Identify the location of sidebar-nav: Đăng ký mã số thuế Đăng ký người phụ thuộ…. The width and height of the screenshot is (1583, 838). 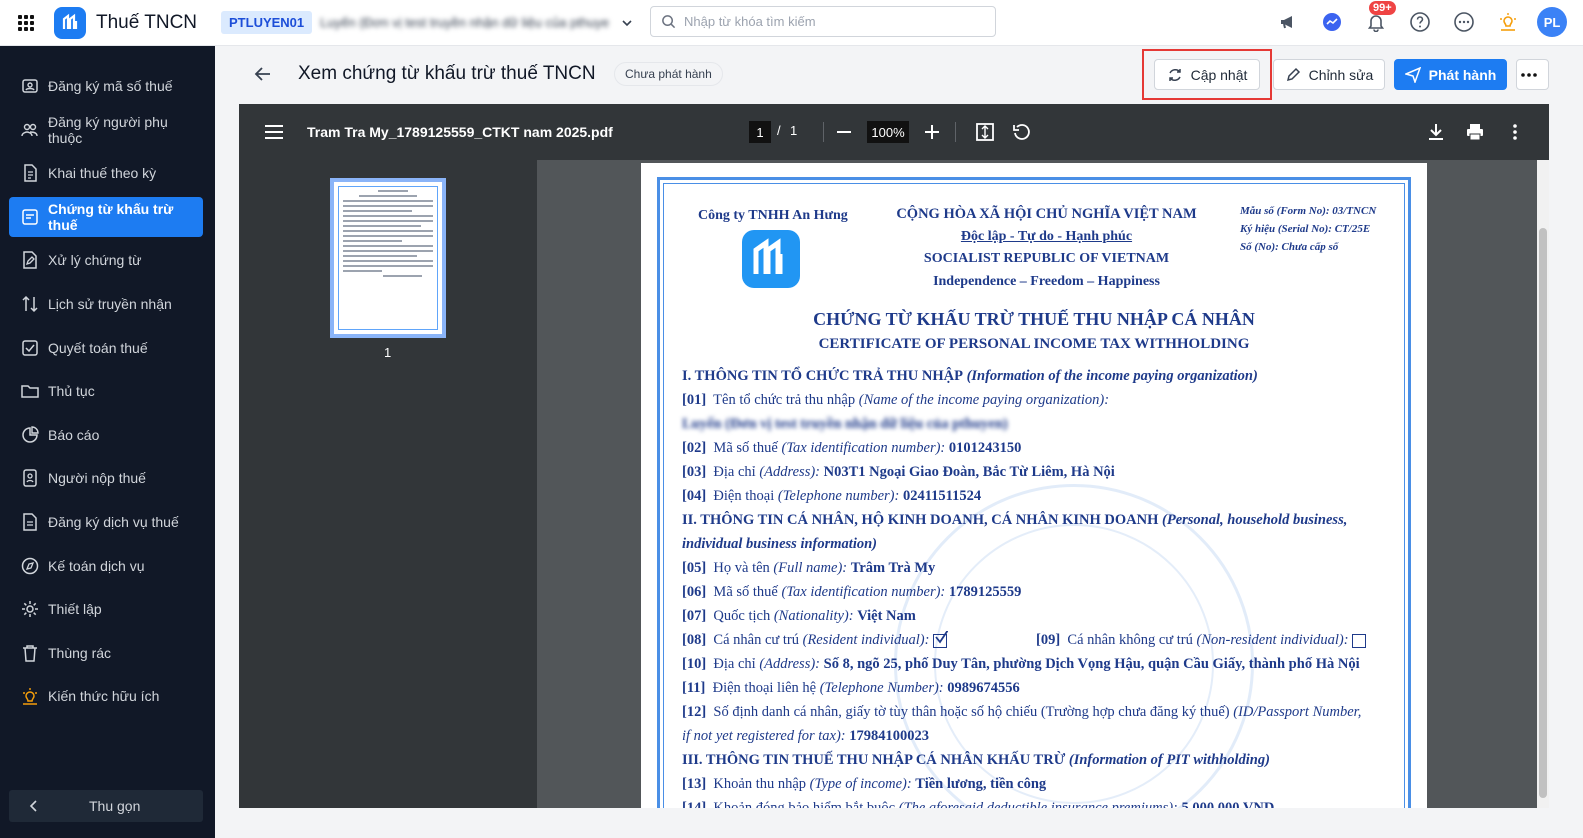
(107, 381).